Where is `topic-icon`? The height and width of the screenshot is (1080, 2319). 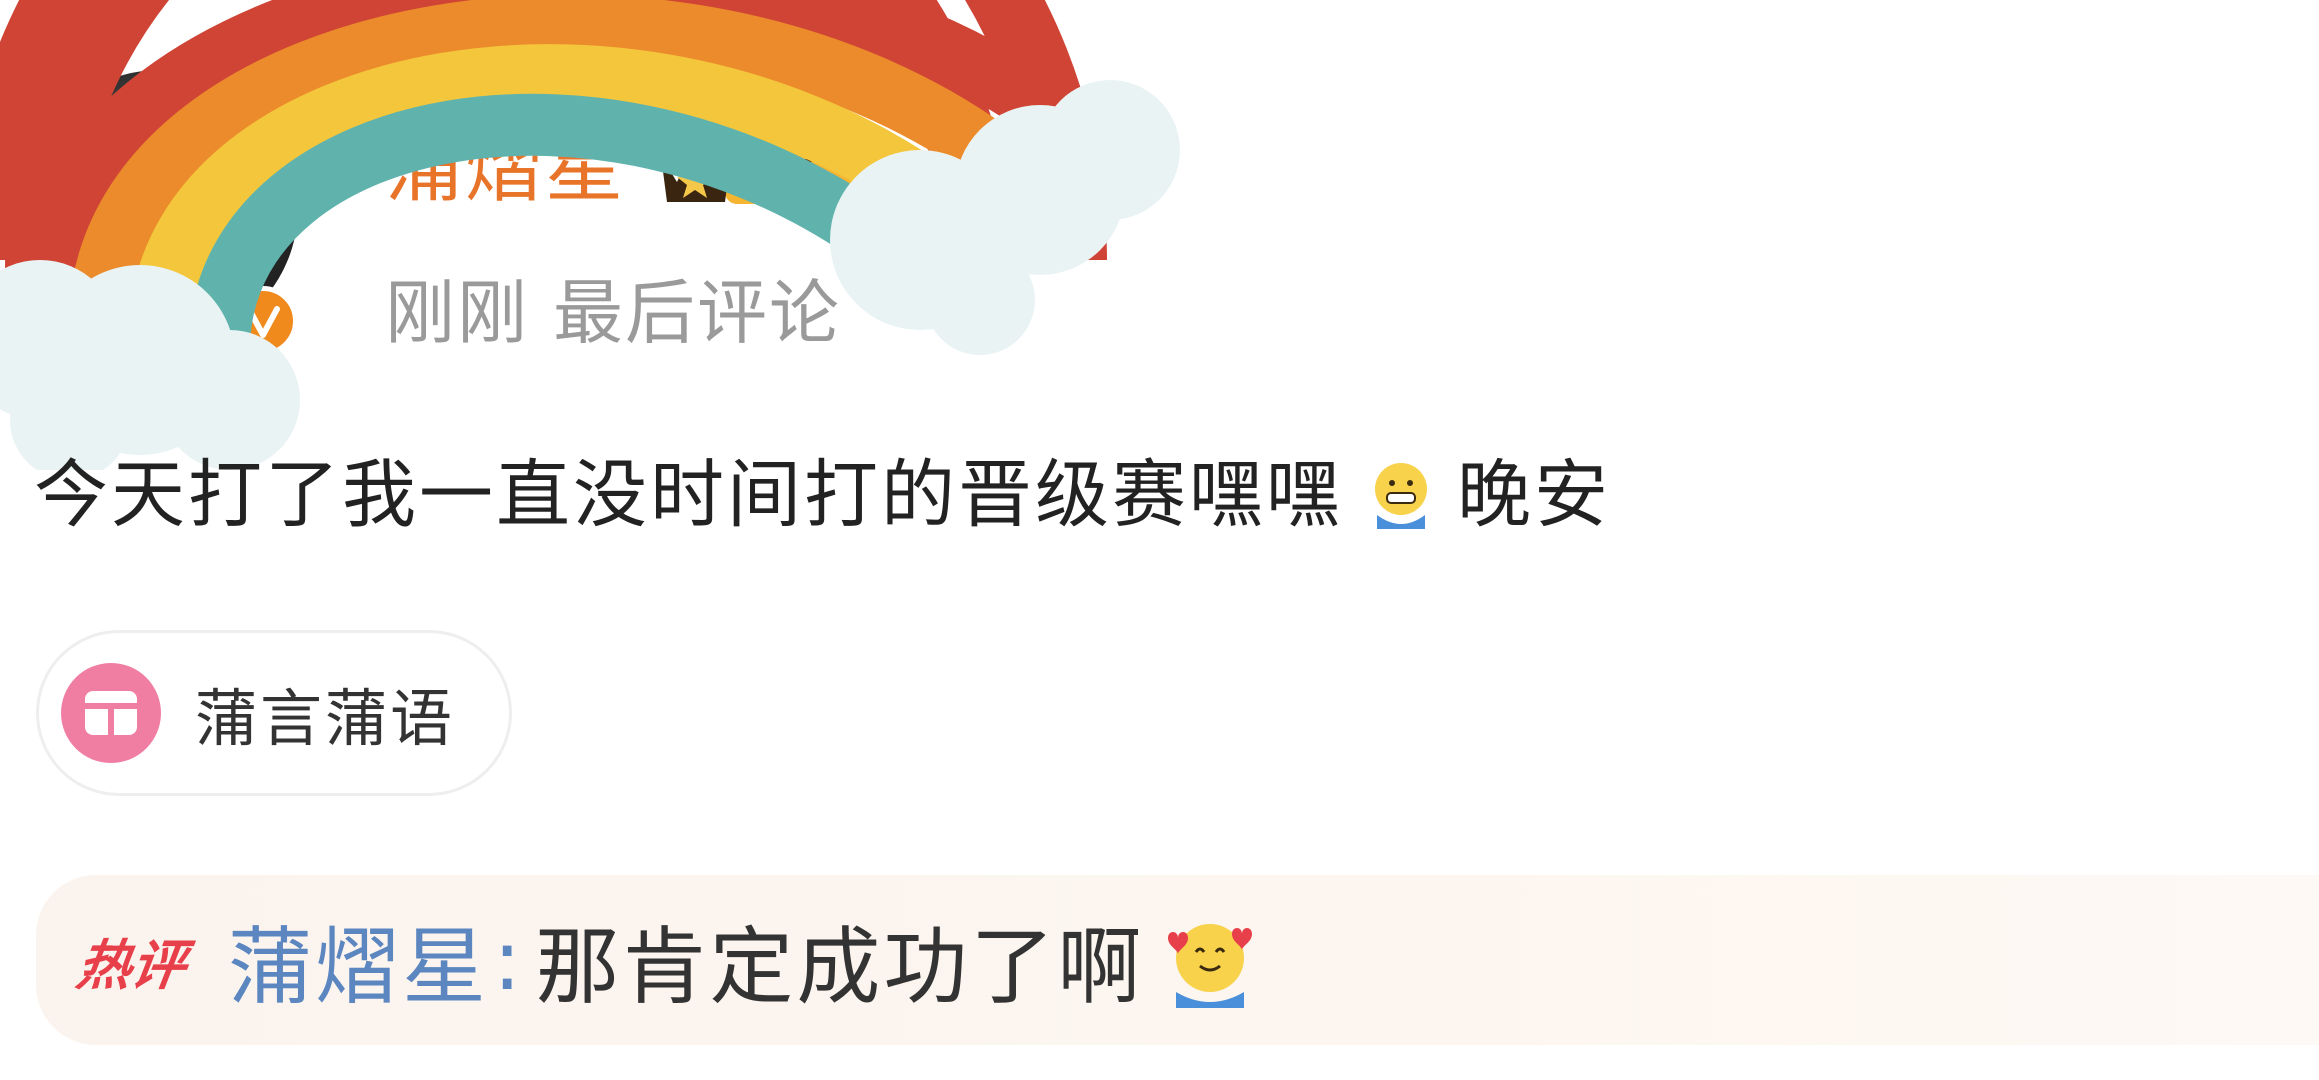
topic-icon is located at coordinates (111, 713).